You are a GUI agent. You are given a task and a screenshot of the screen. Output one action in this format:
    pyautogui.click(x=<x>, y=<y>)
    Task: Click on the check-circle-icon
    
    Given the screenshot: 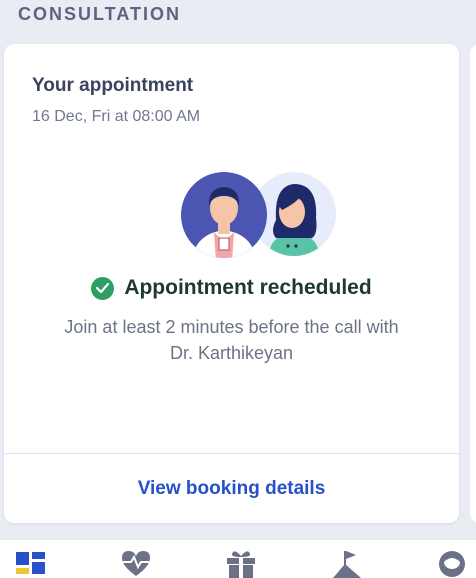 What is the action you would take?
    pyautogui.click(x=103, y=288)
    